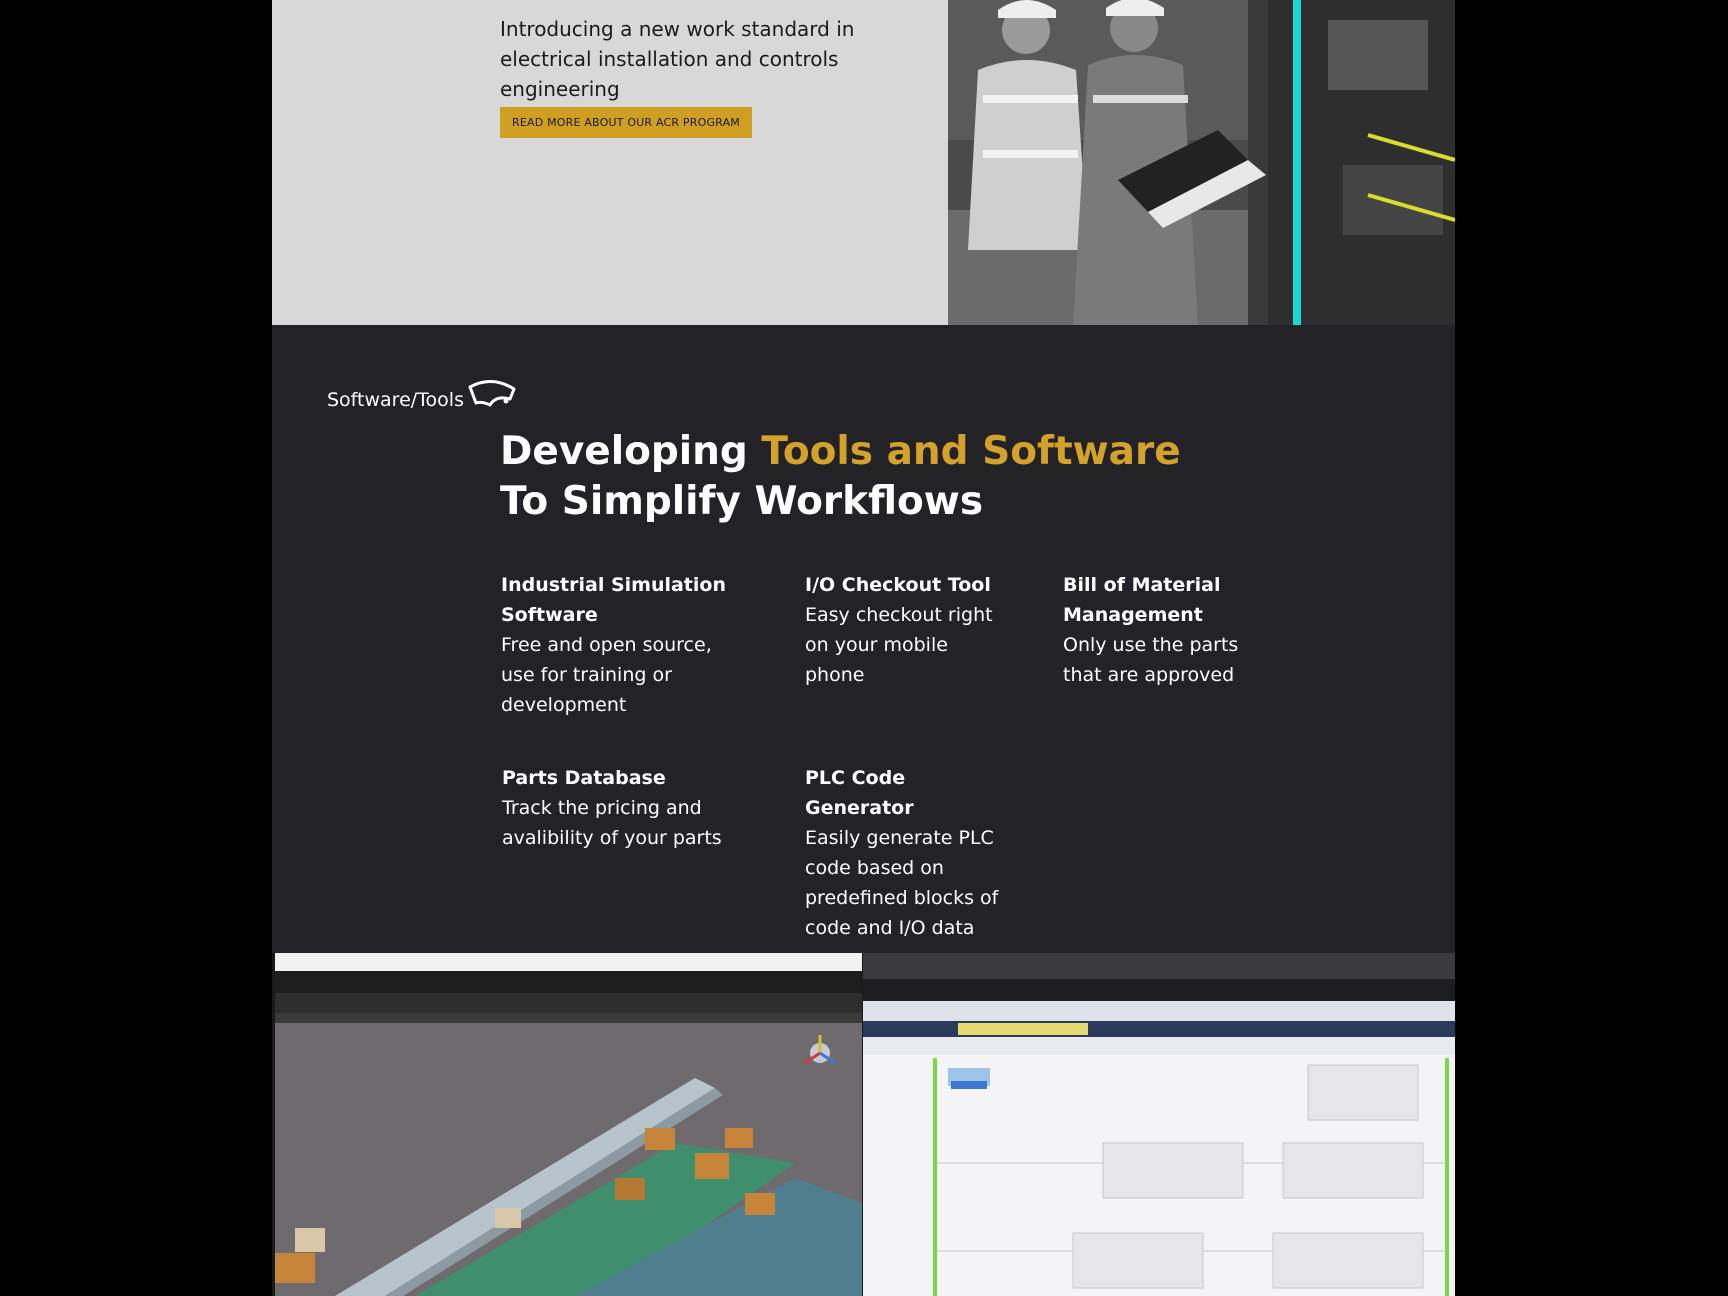  What do you see at coordinates (584, 778) in the screenshot?
I see `feature-title: Parts Database` at bounding box center [584, 778].